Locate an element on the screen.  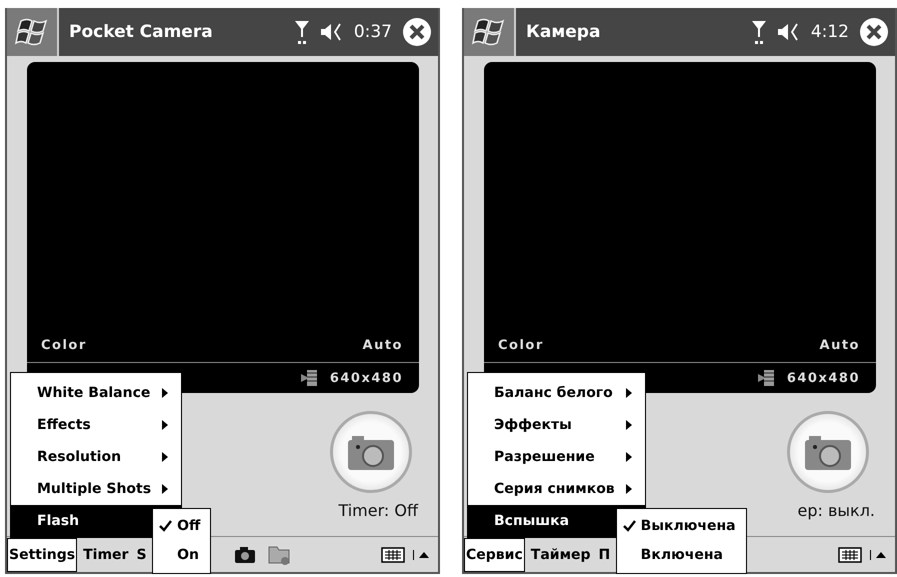
window-title: Камера is located at coordinates (564, 32).